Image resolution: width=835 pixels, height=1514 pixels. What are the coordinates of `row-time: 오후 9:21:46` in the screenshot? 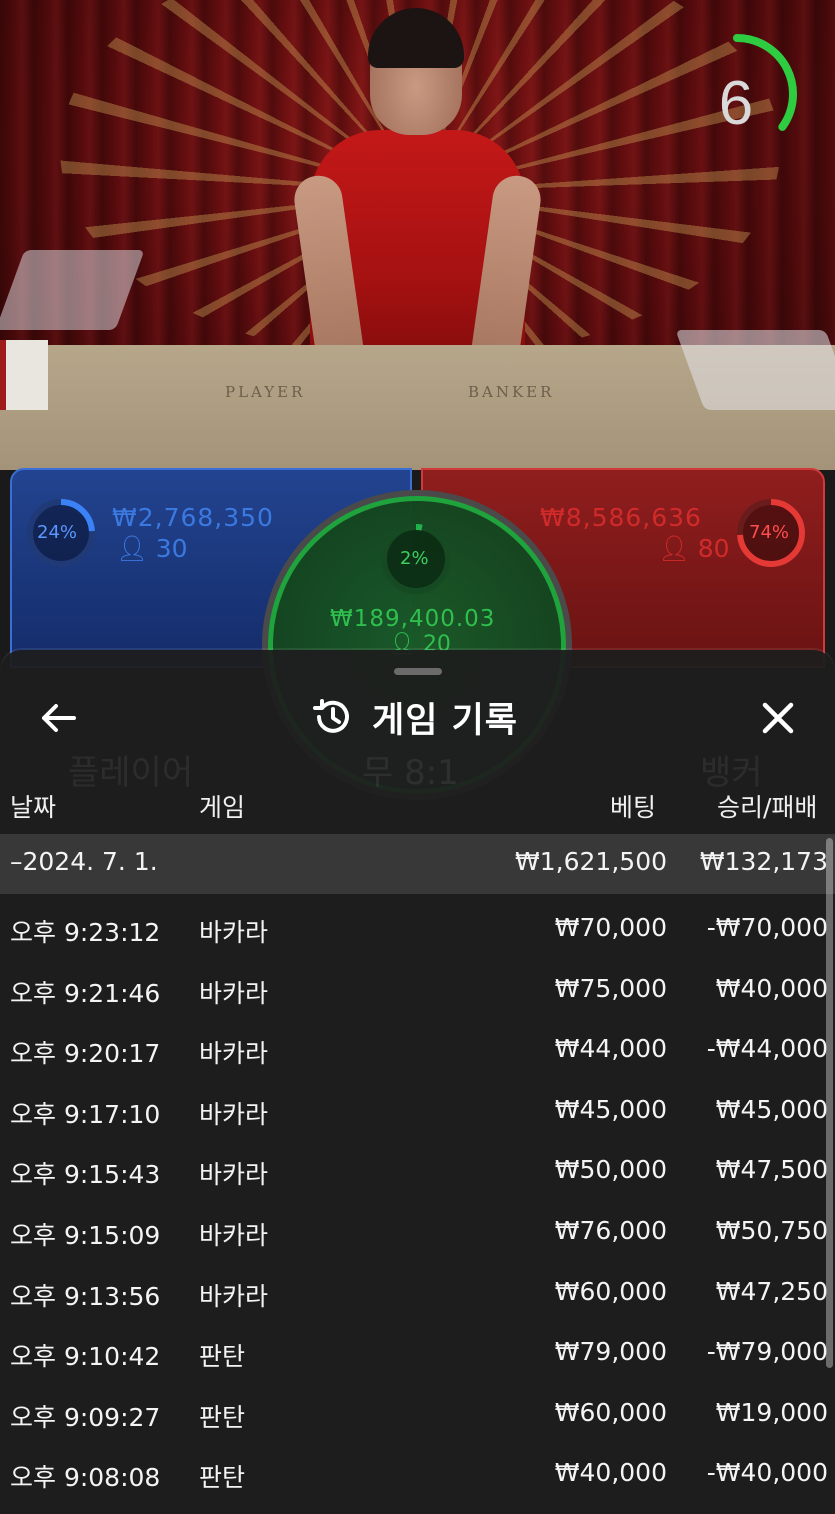 It's located at (85, 993).